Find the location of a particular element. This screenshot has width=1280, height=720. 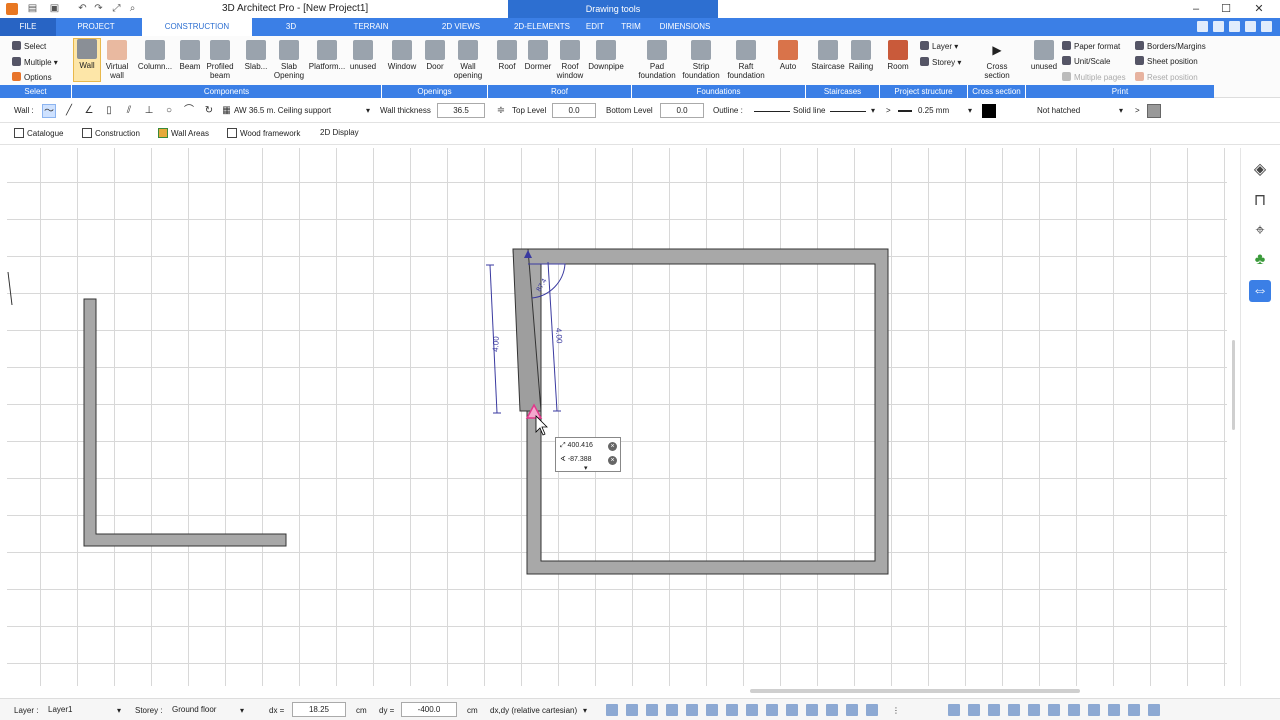

open-folder-icon: ▤ is located at coordinates (32, 8).